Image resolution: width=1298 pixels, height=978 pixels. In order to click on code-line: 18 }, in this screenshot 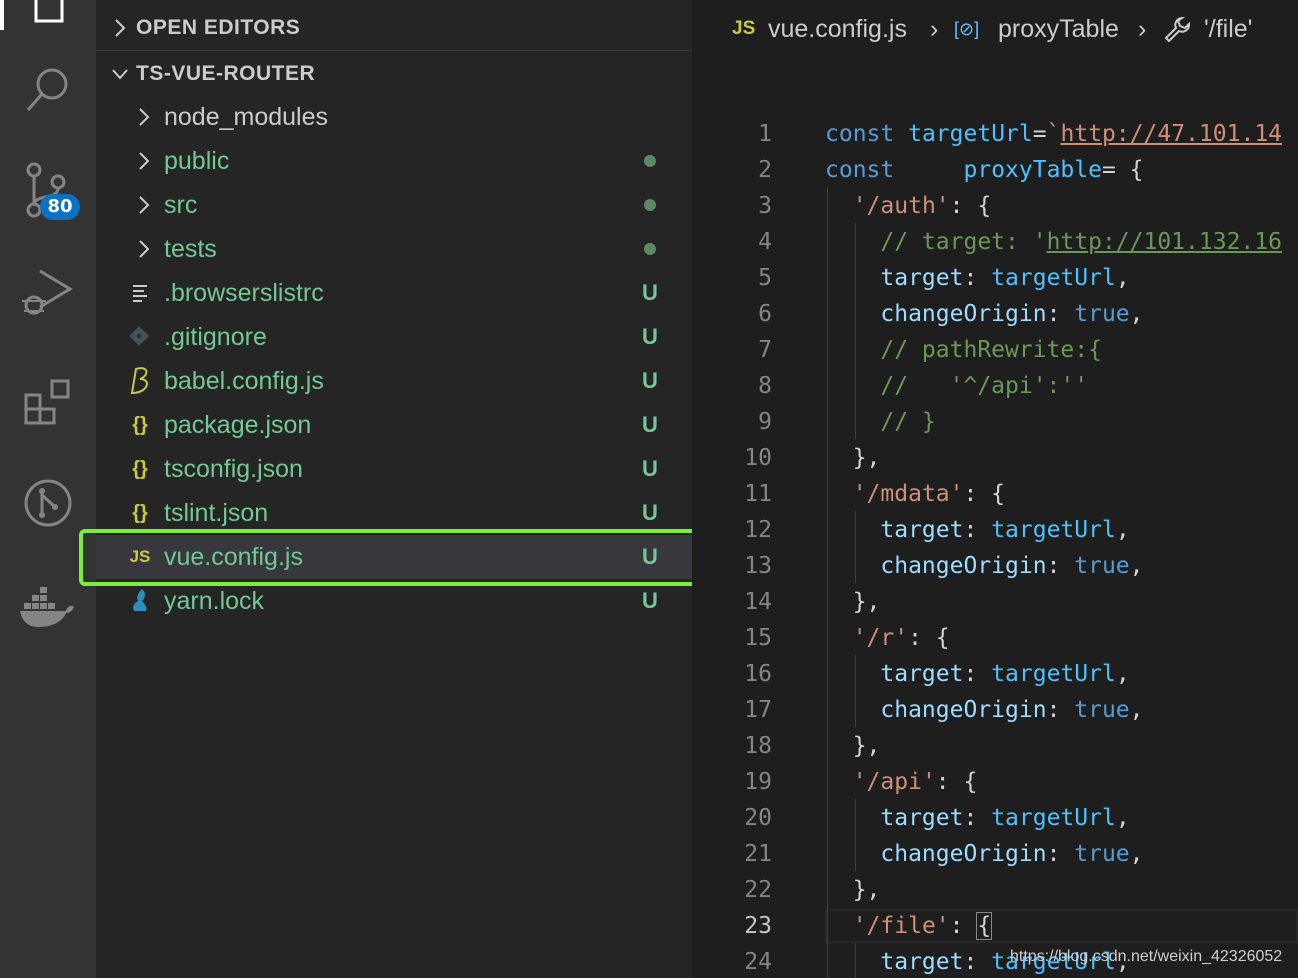, I will do `click(995, 746)`.